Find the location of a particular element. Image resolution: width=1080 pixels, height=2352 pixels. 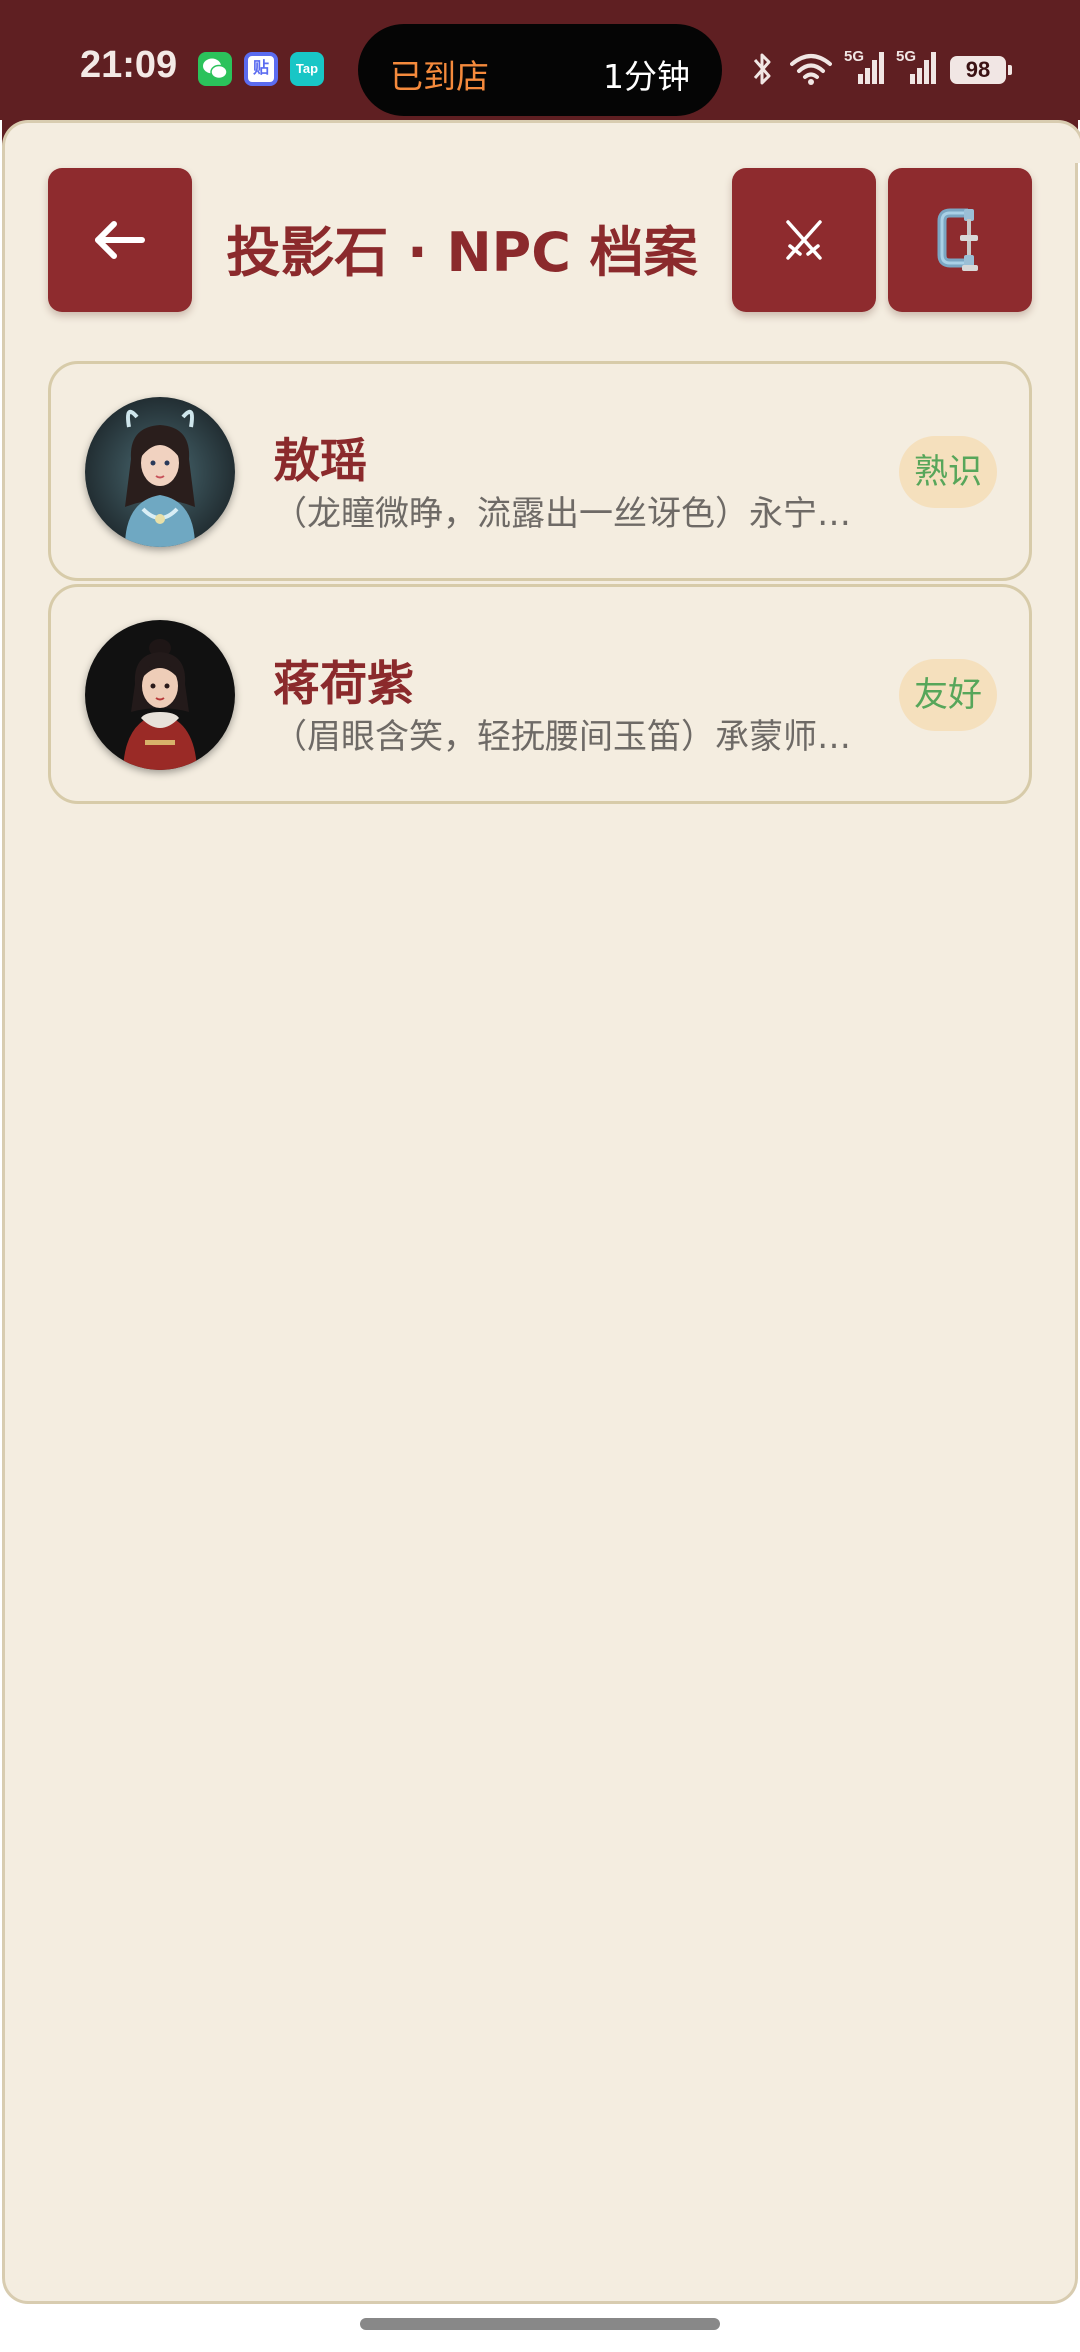

battle-button is located at coordinates (804, 240).